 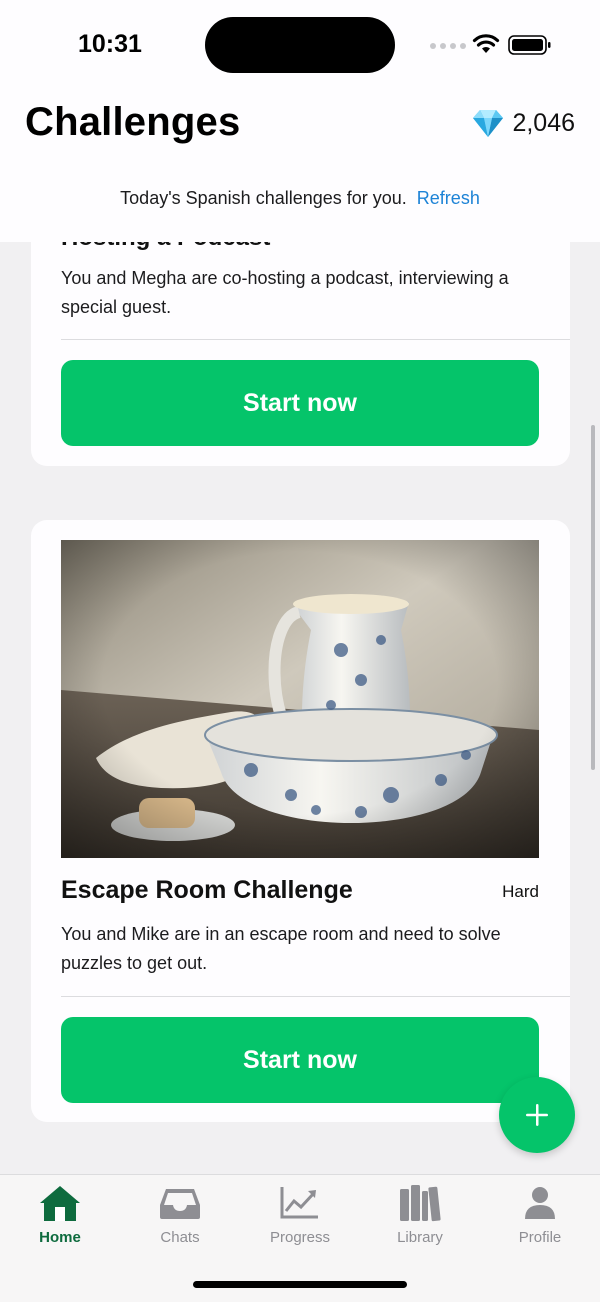 What do you see at coordinates (207, 890) in the screenshot?
I see `challenge-title: Escape Room Challenge` at bounding box center [207, 890].